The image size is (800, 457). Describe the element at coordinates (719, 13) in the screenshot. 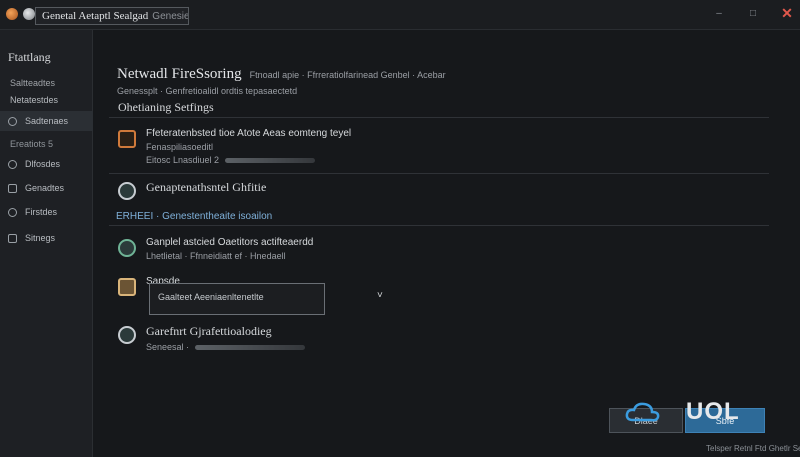

I see `minimize-button: –` at that location.